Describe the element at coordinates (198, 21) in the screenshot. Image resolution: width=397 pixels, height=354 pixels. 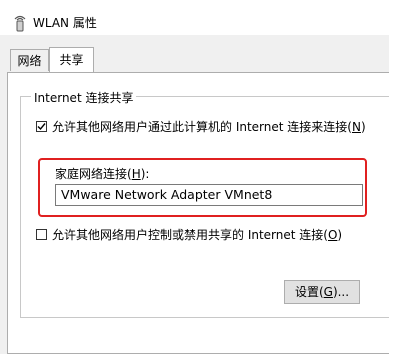
I see `title-bar: WLAN 属性` at that location.